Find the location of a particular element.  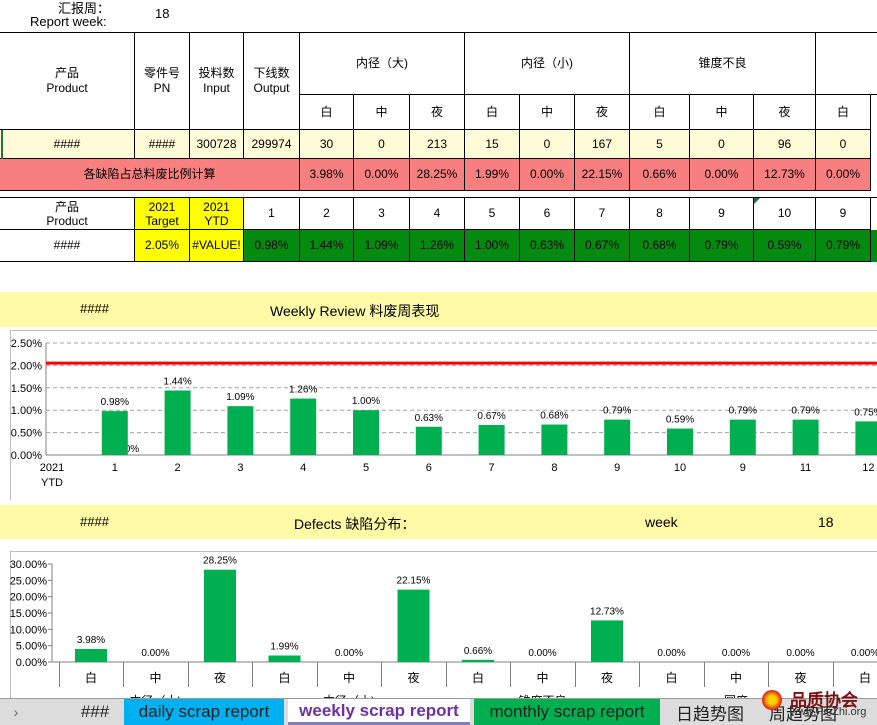

defects-code: #### is located at coordinates (94, 521).